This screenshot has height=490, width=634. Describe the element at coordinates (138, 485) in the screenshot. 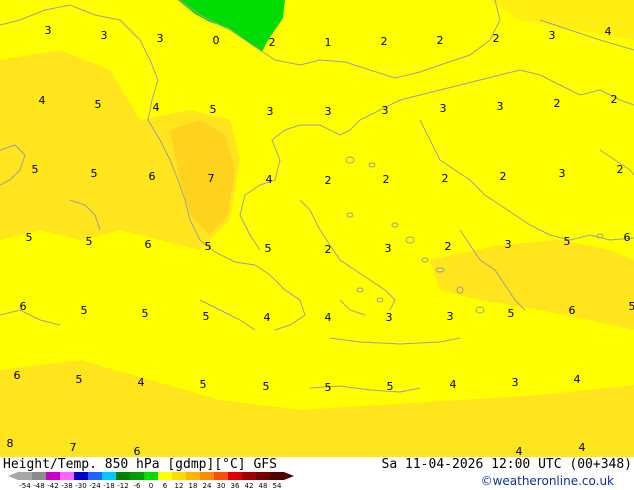

I see `colorbar-tick-label: -6` at that location.